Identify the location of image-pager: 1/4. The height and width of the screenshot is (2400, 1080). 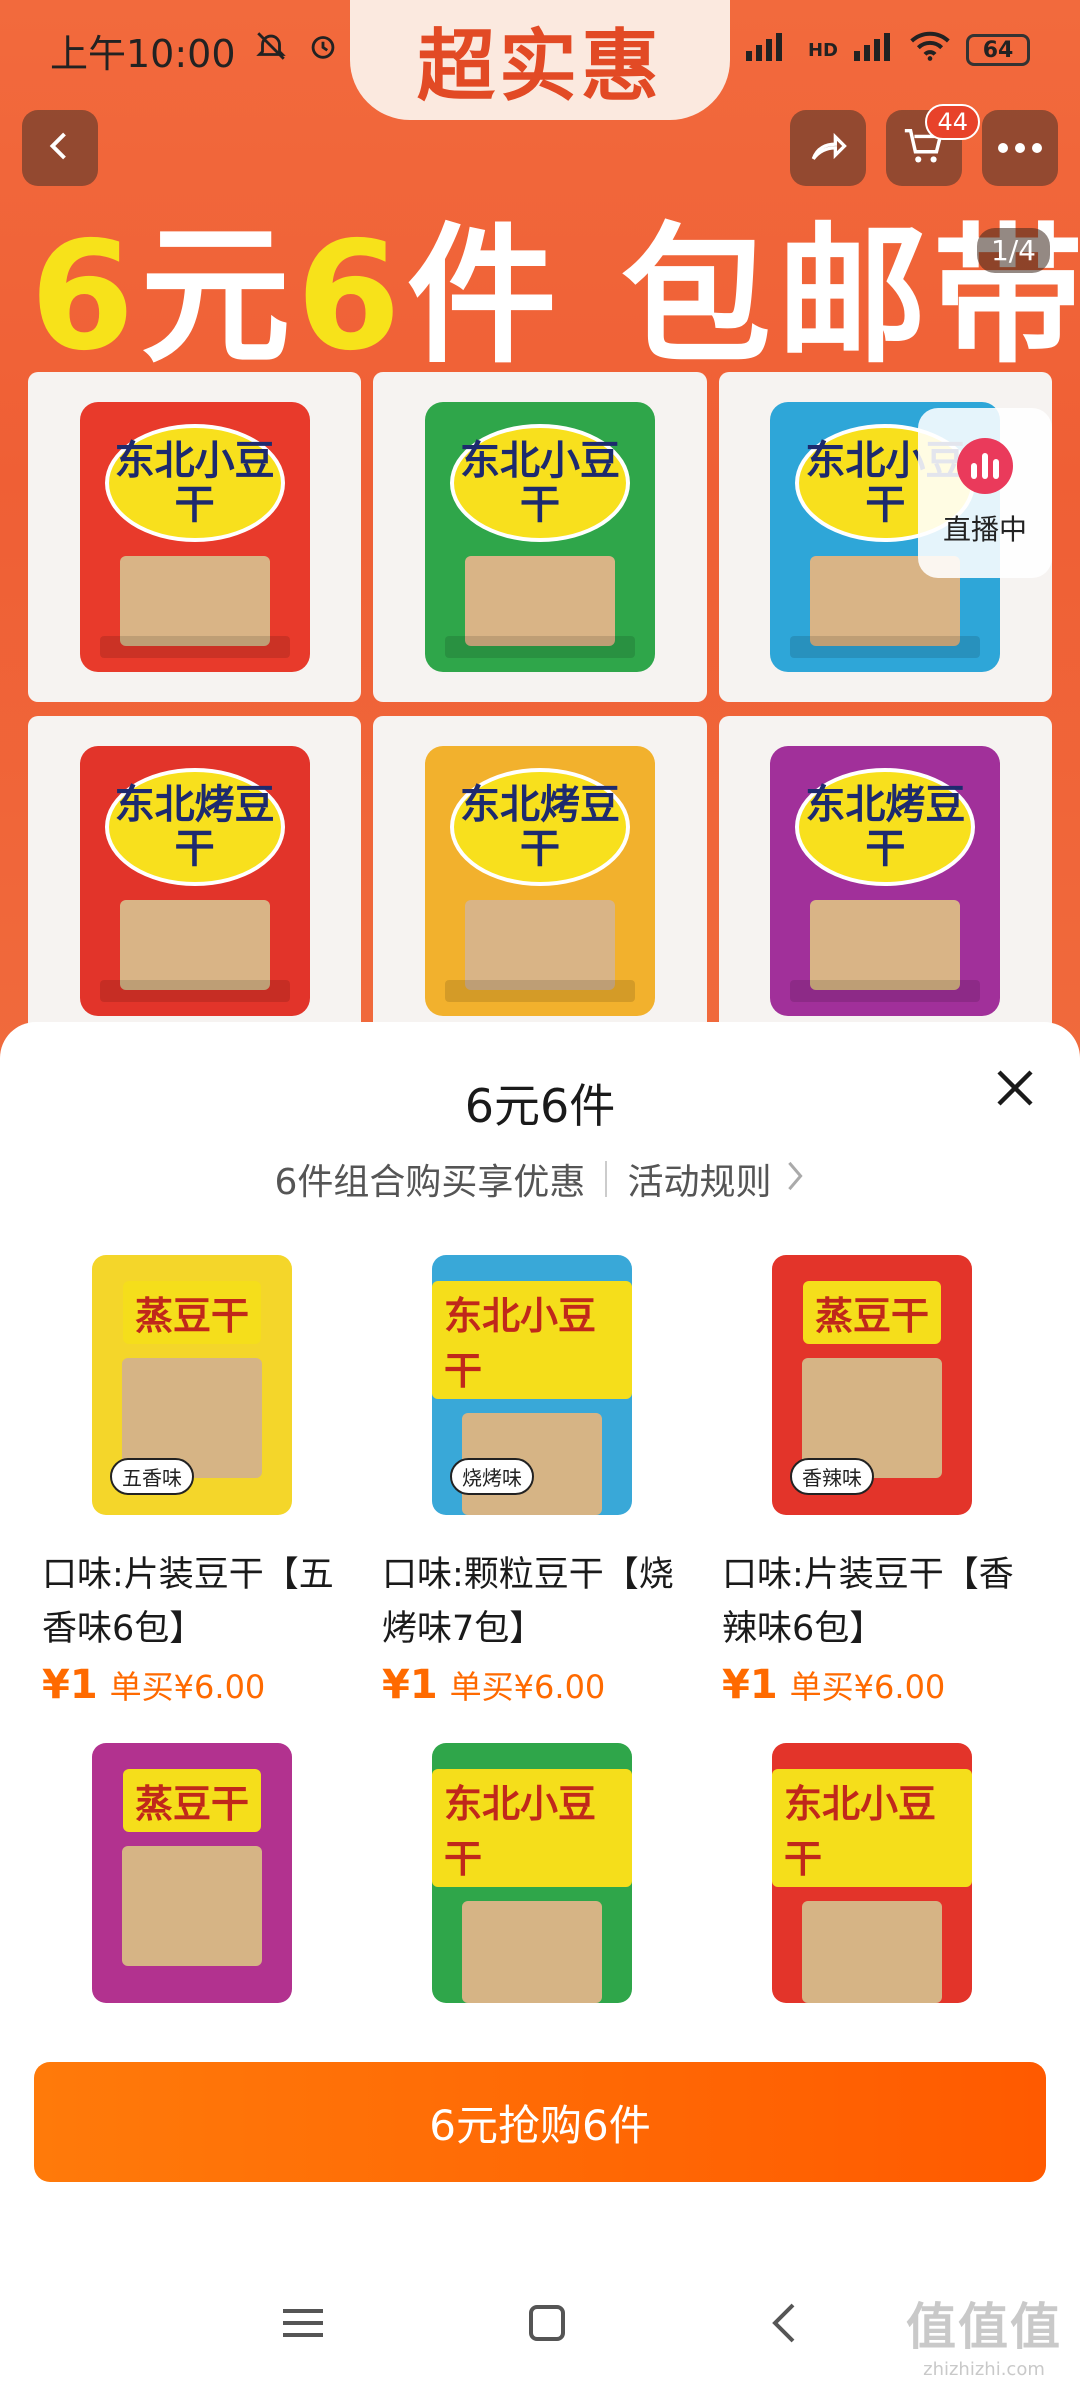
(1013, 250).